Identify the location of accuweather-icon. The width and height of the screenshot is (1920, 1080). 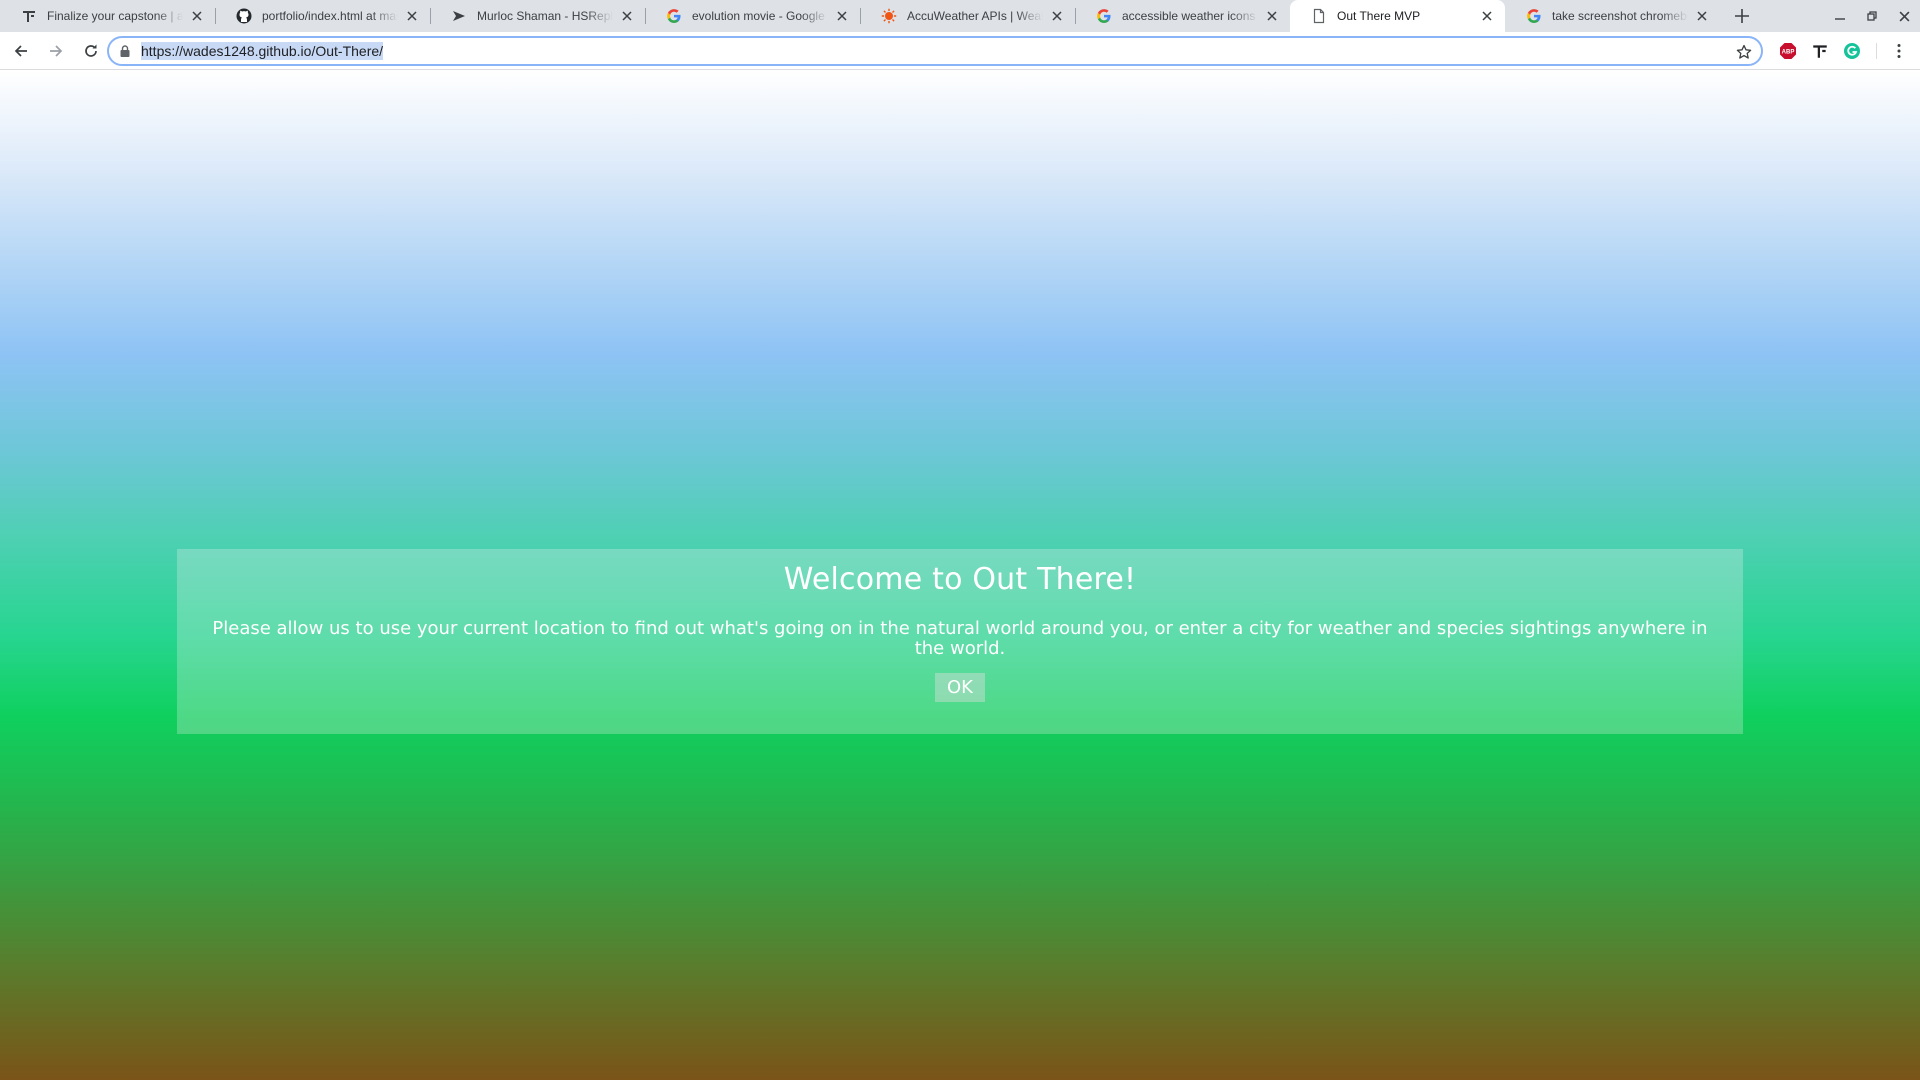
(889, 16).